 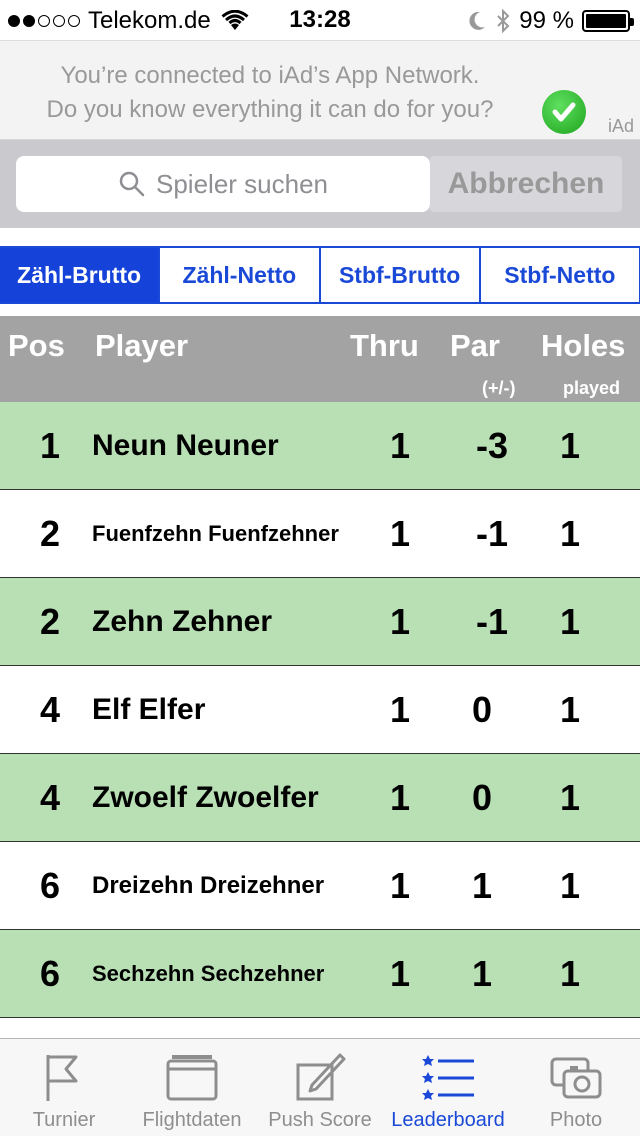 I want to click on row-player-name: Neun Neuner, so click(x=185, y=445).